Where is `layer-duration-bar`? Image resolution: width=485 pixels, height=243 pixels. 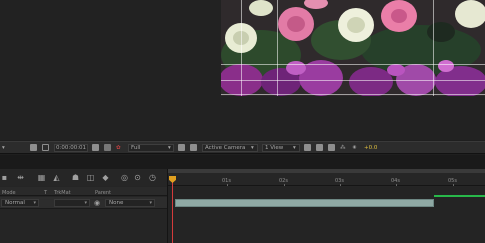 layer-duration-bar is located at coordinates (304, 203).